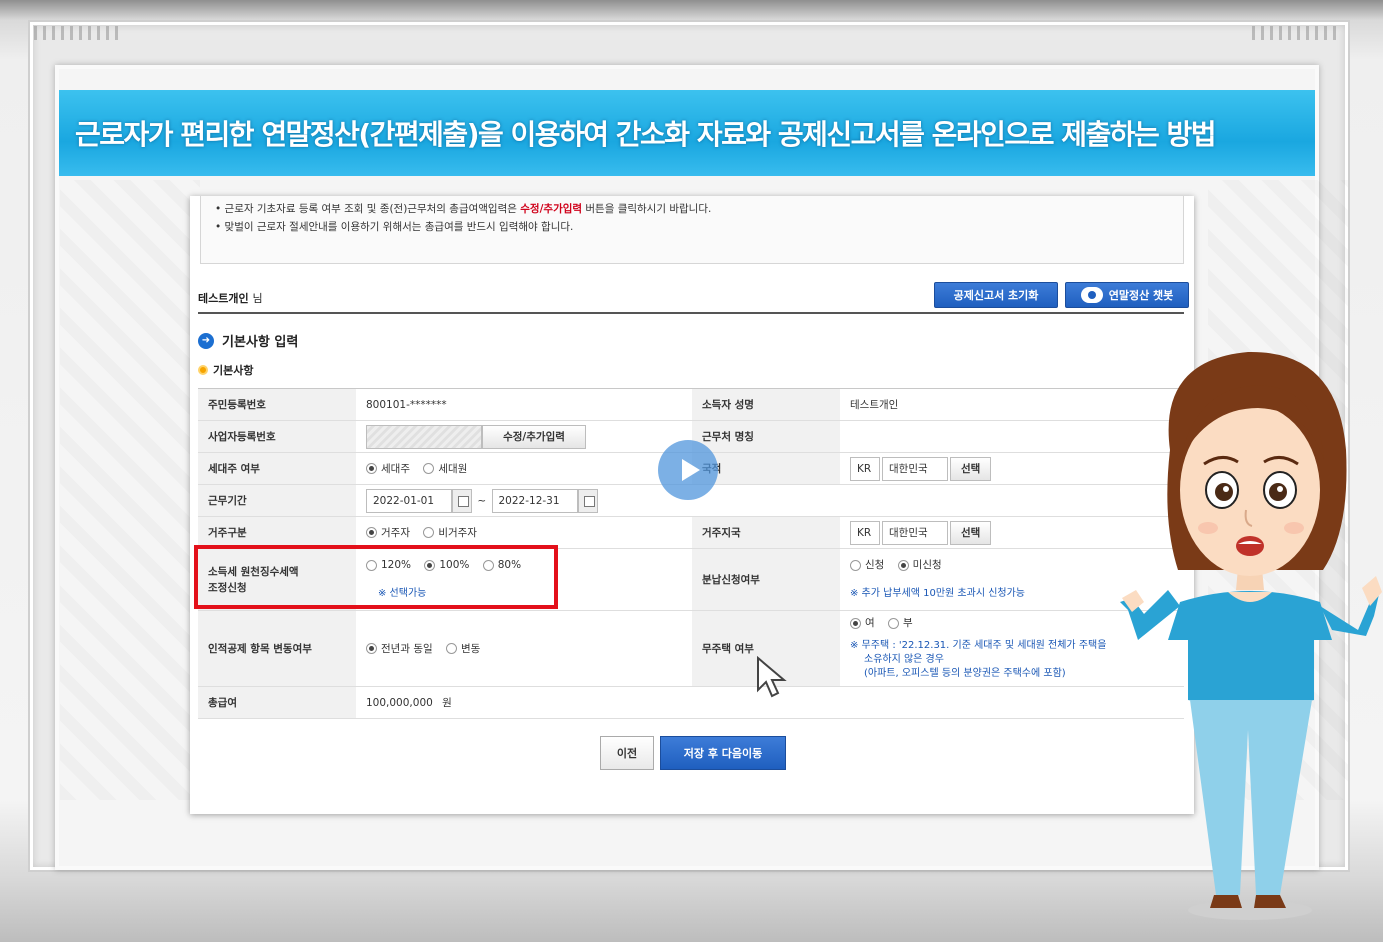 This screenshot has height=942, width=1383. I want to click on withholding-note: ※ 선택가능, so click(402, 593).